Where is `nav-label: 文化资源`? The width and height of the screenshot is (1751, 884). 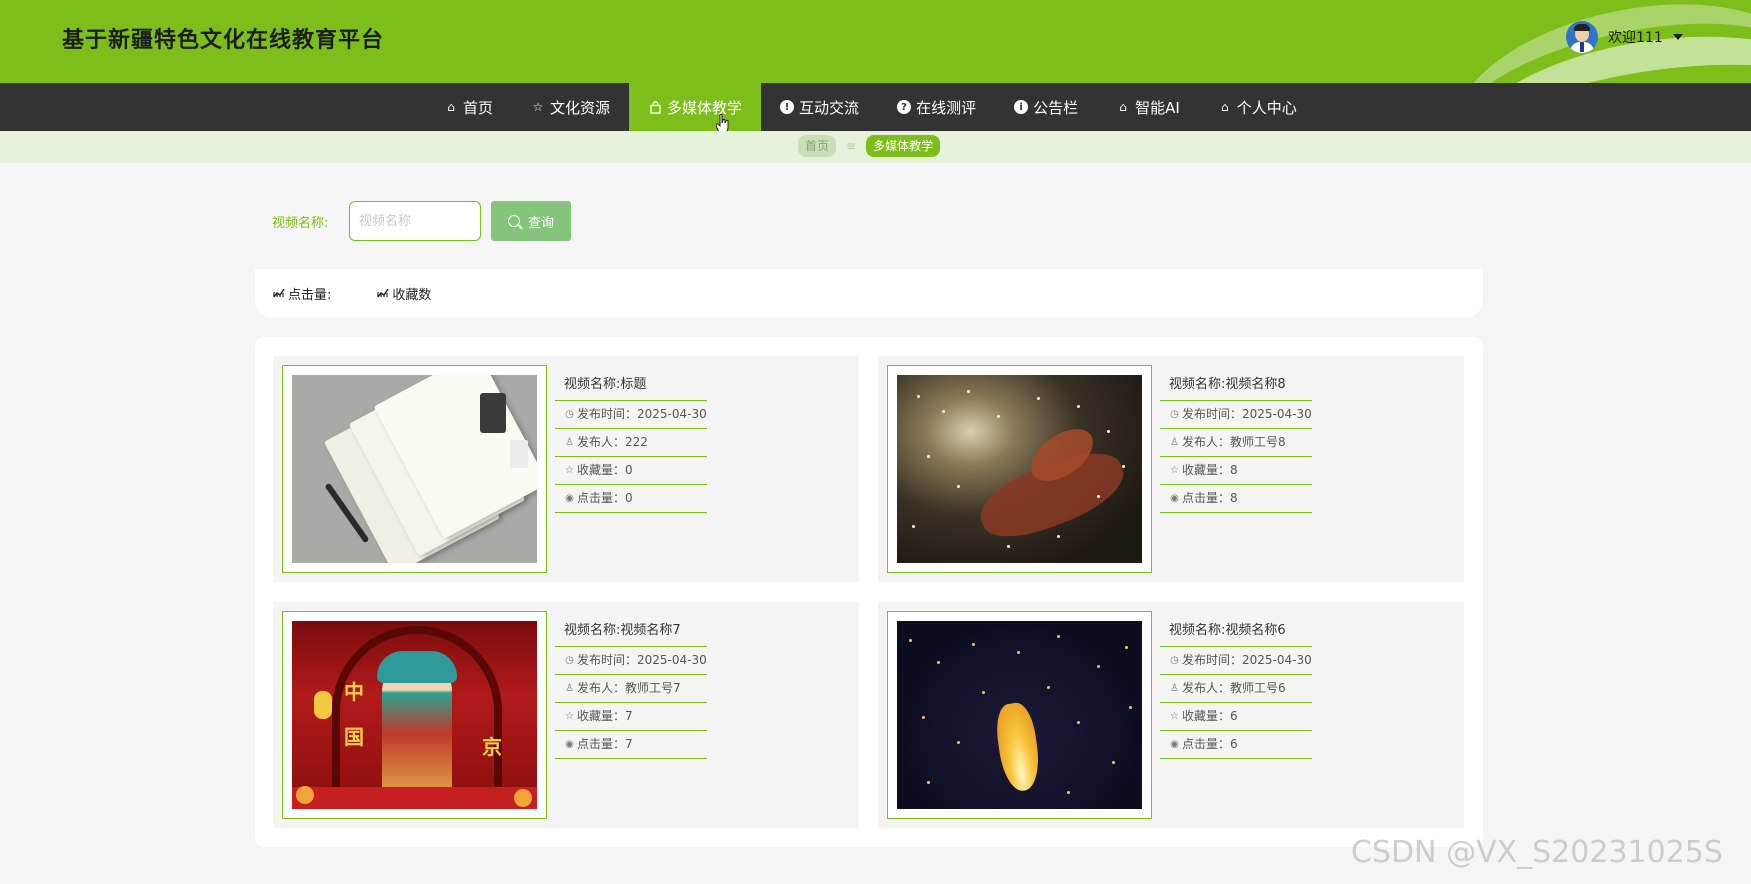 nav-label: 文化资源 is located at coordinates (580, 107).